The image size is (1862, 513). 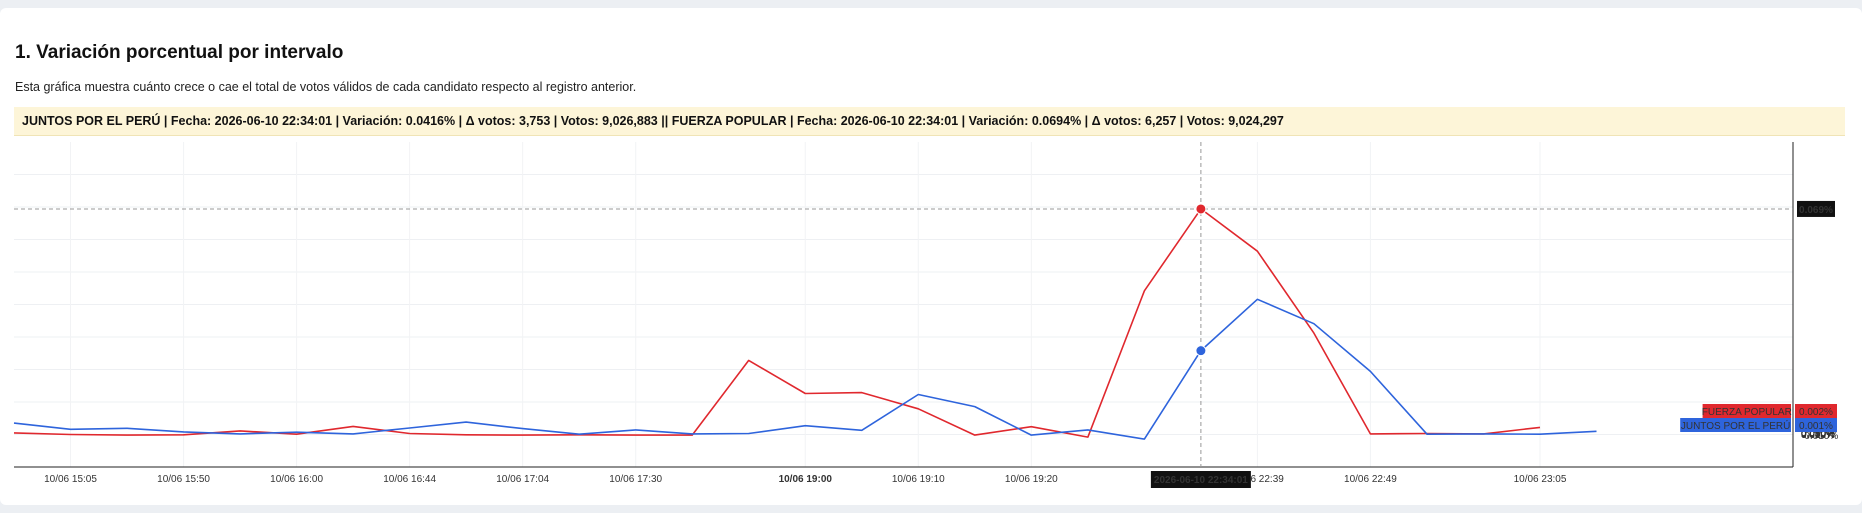 What do you see at coordinates (1201, 480) in the screenshot?
I see `crosshair-date-label: 2026-06-10 22:34:01` at bounding box center [1201, 480].